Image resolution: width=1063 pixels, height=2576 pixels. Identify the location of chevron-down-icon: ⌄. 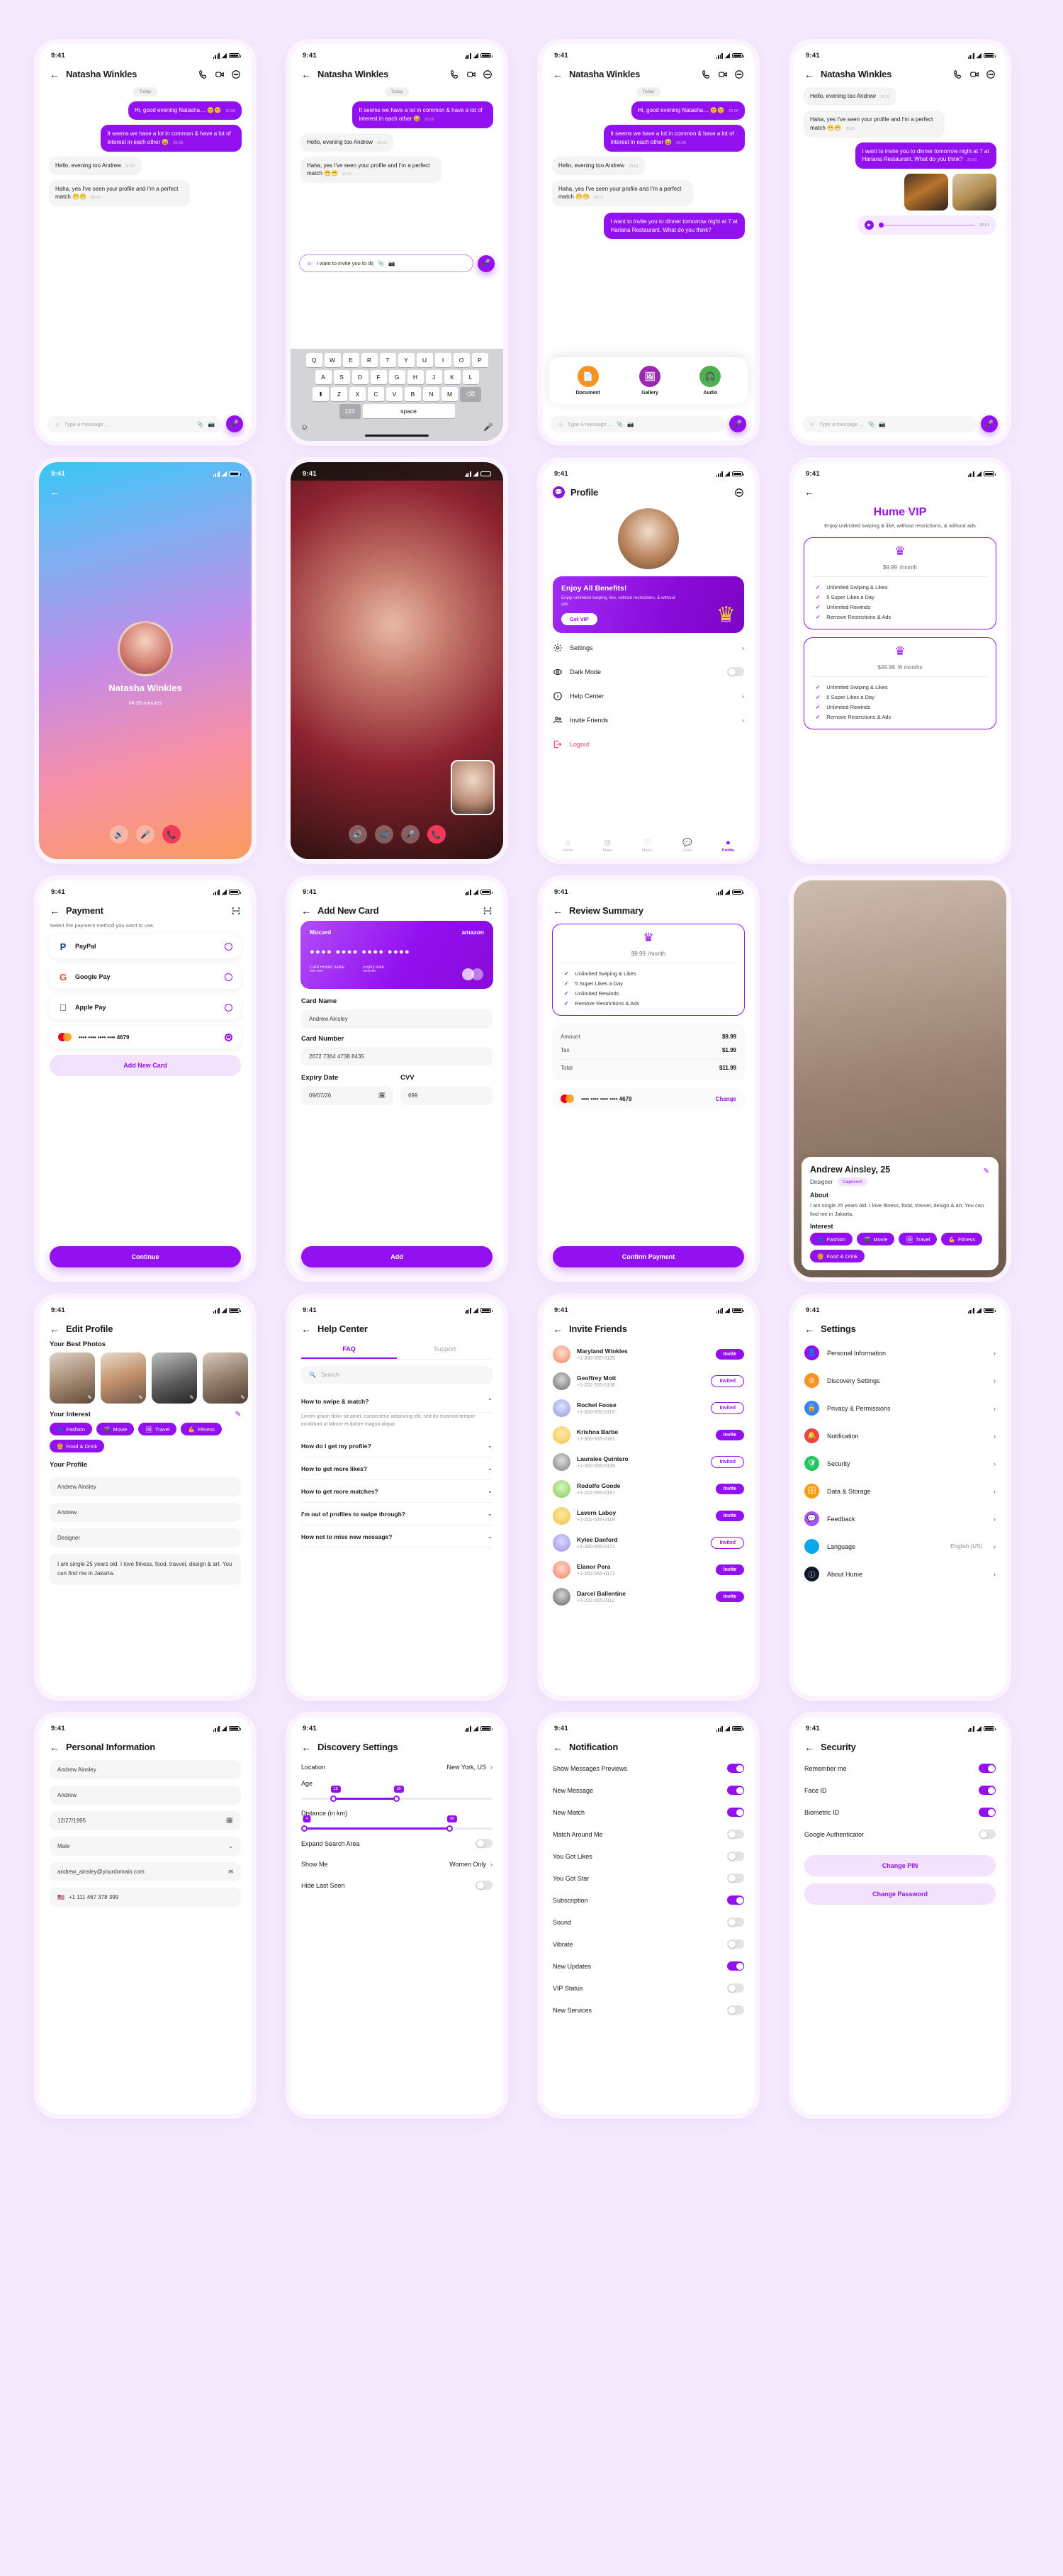
(231, 1846).